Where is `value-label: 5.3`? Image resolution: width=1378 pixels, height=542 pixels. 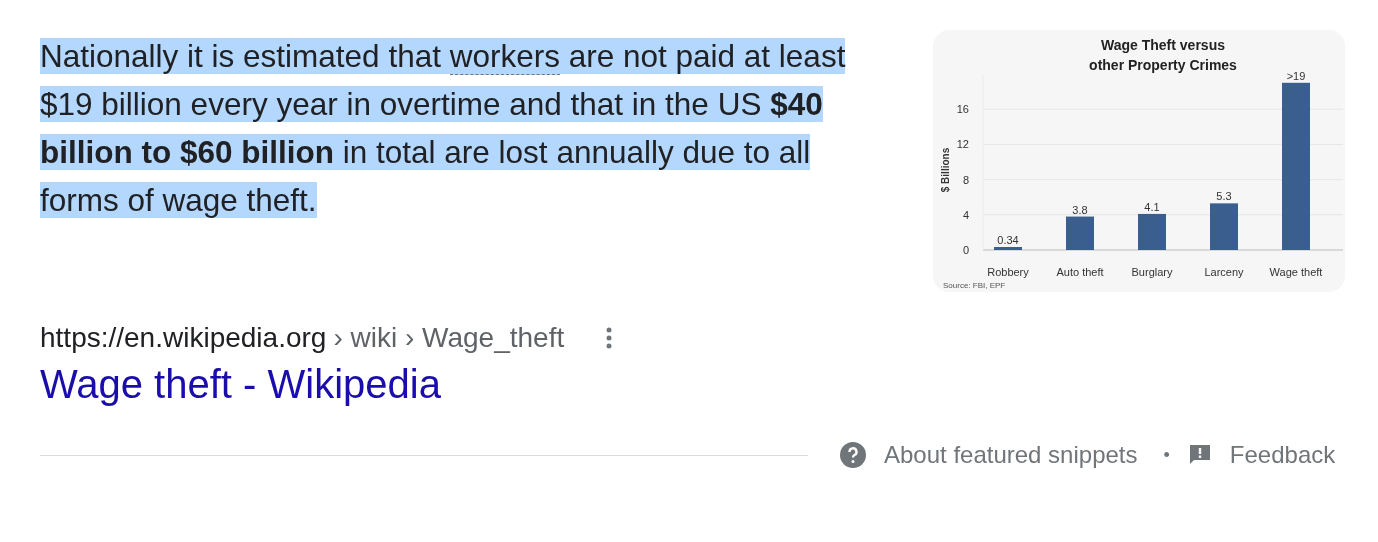
value-label: 5.3 is located at coordinates (1224, 196).